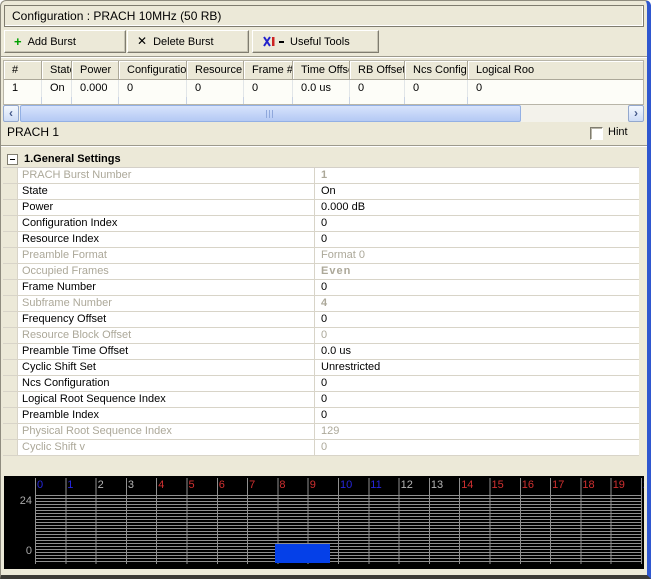  What do you see at coordinates (166, 303) in the screenshot?
I see `setting-label: Subframe Number` at bounding box center [166, 303].